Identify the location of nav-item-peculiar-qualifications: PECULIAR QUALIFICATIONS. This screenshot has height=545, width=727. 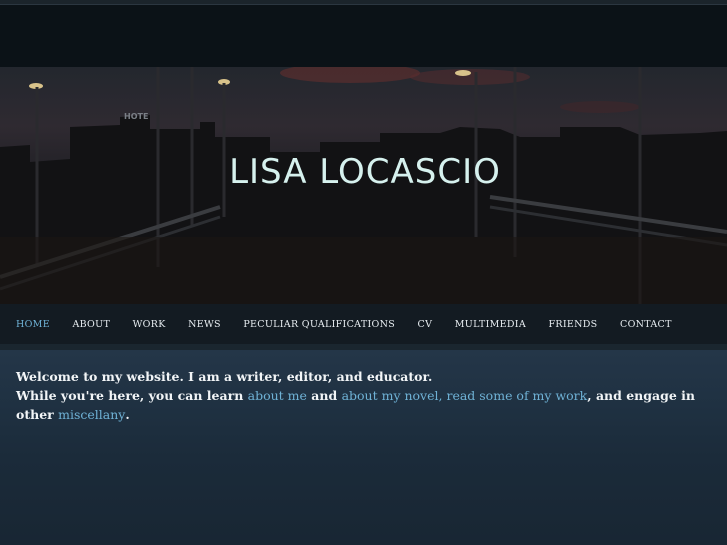
(319, 324).